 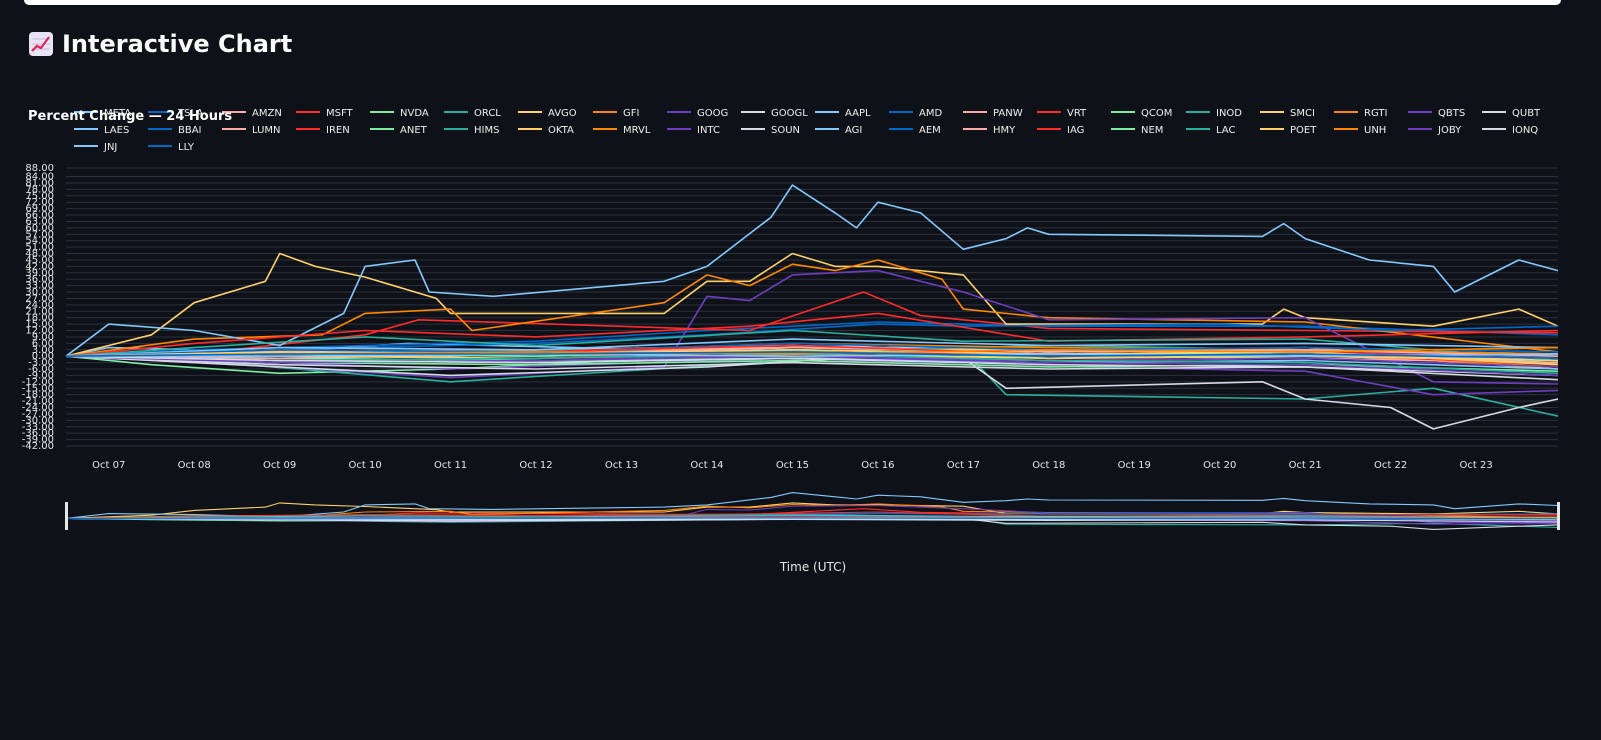 I want to click on legend-item-lumn: LUMN, so click(x=251, y=130).